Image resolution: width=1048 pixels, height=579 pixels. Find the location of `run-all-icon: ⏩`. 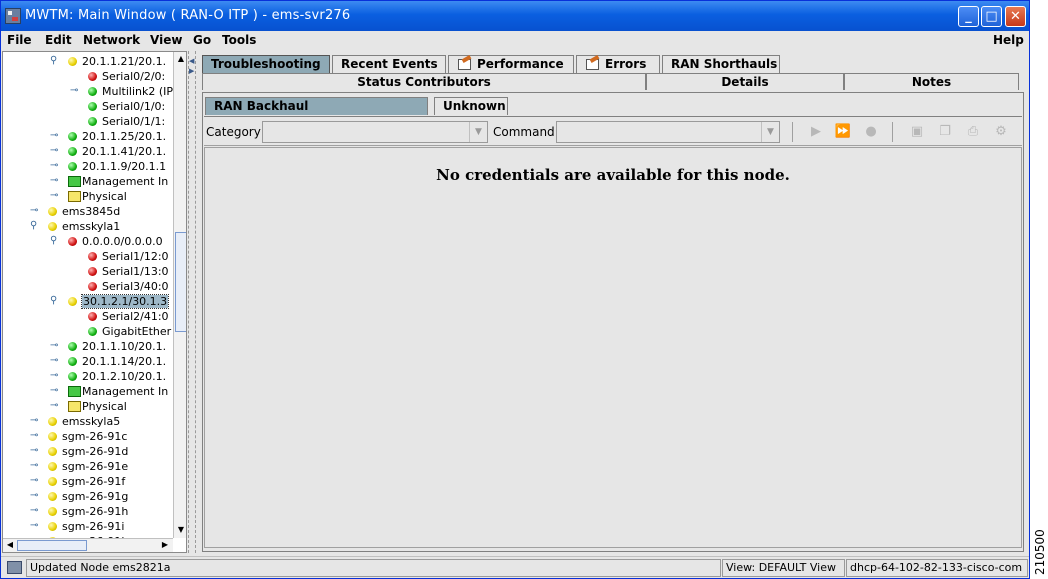

run-all-icon: ⏩ is located at coordinates (843, 132).